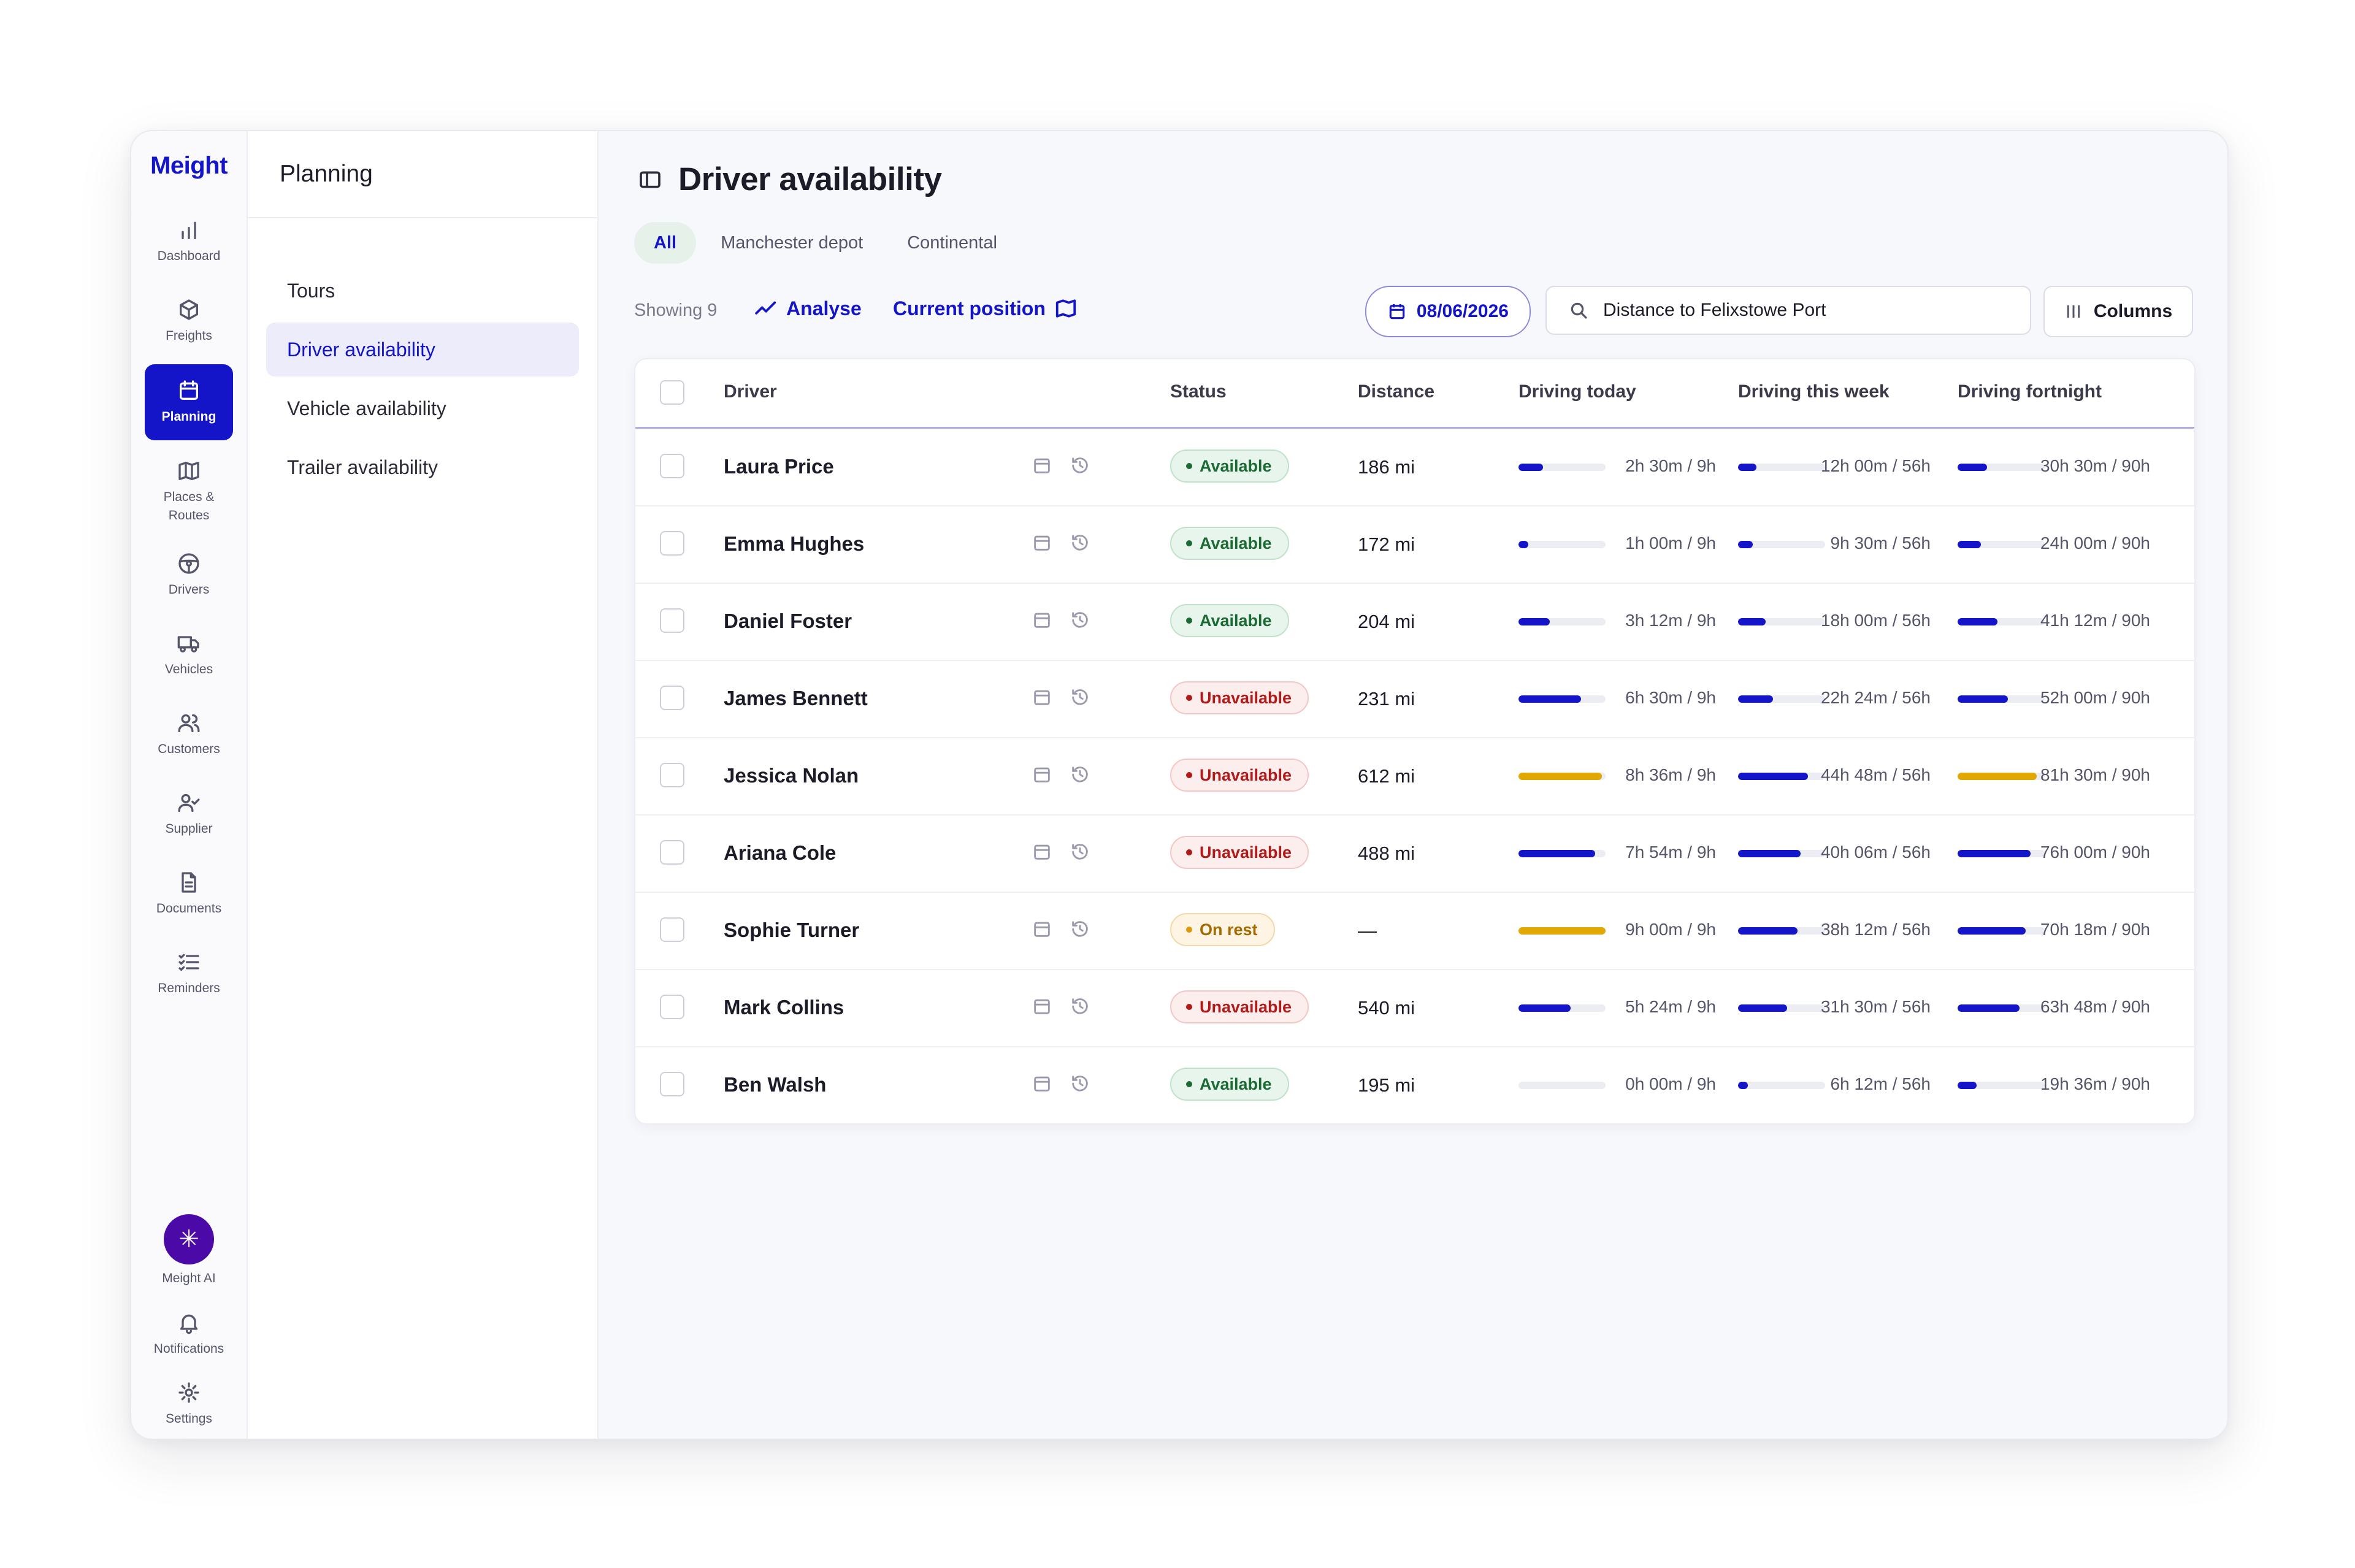 The width and height of the screenshot is (2355, 1568). What do you see at coordinates (1577, 391) in the screenshot?
I see `column-header-driving-today: Driving today` at bounding box center [1577, 391].